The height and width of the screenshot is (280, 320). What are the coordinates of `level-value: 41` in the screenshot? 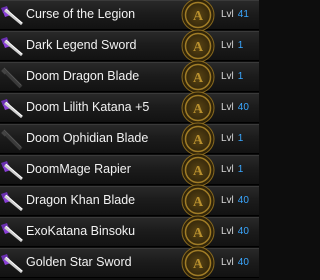 It's located at (243, 14).